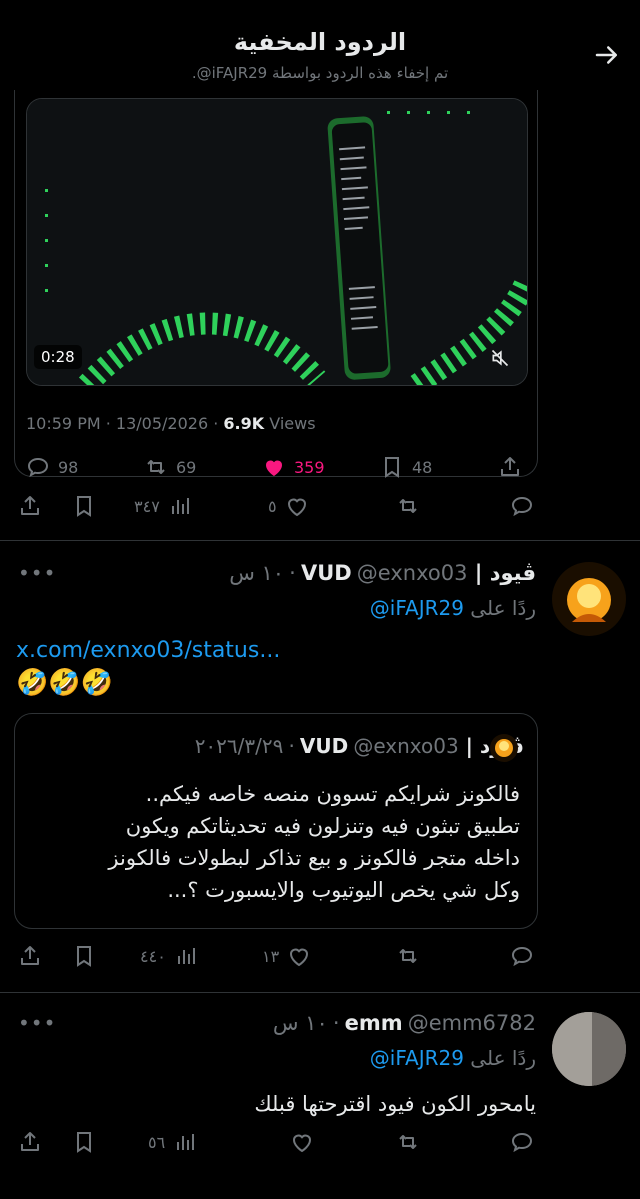  What do you see at coordinates (309, 467) in the screenshot?
I see `like-count: 359` at bounding box center [309, 467].